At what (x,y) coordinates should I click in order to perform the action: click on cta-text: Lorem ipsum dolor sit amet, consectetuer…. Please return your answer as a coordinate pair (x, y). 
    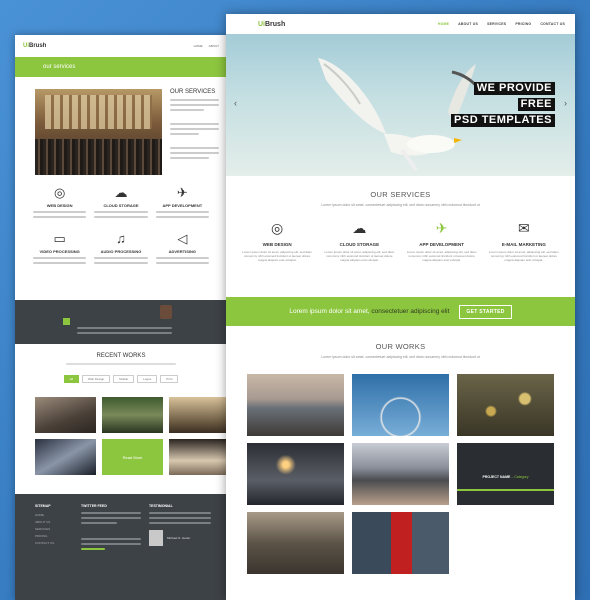
    Looking at the image, I should click on (369, 311).